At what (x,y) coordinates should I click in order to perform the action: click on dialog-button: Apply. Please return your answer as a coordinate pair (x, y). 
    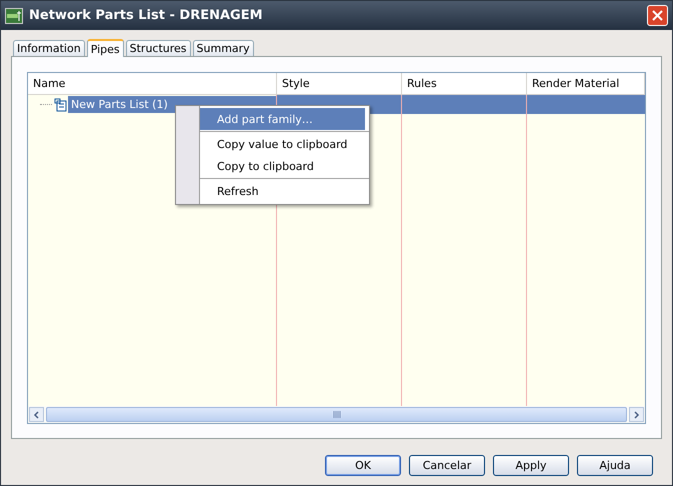
    Looking at the image, I should click on (531, 465).